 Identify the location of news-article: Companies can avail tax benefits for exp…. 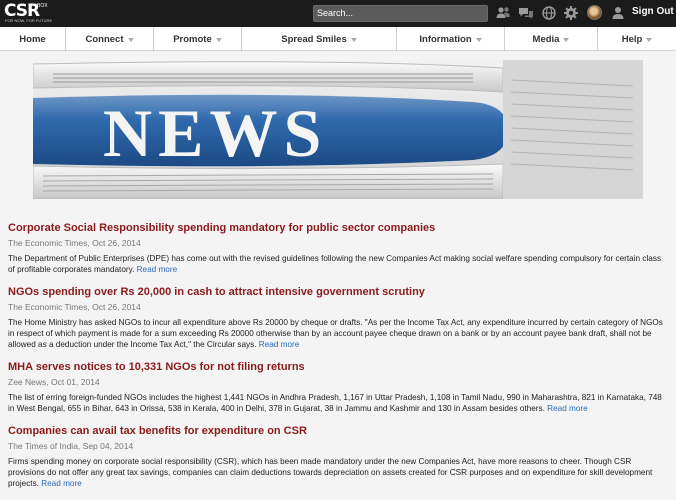
(338, 456).